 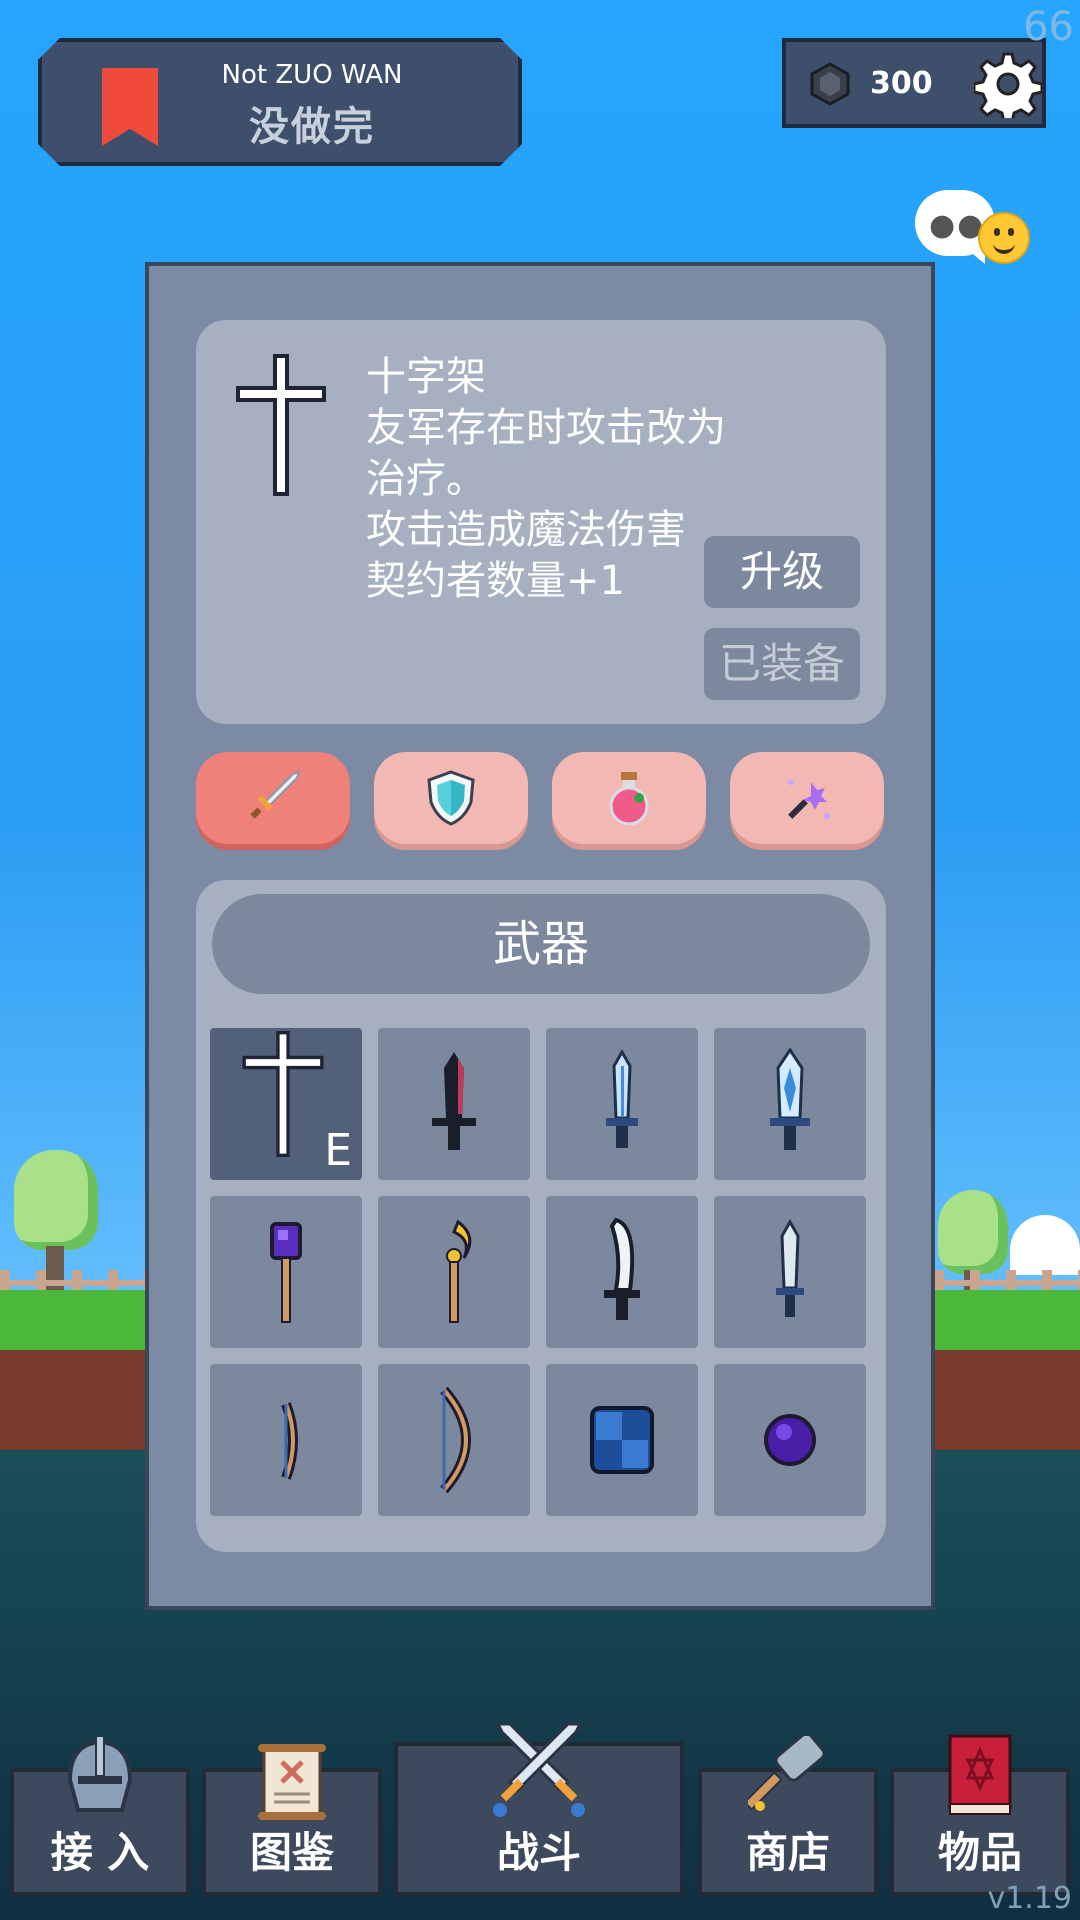 What do you see at coordinates (1008, 84) in the screenshot?
I see `gear-icon` at bounding box center [1008, 84].